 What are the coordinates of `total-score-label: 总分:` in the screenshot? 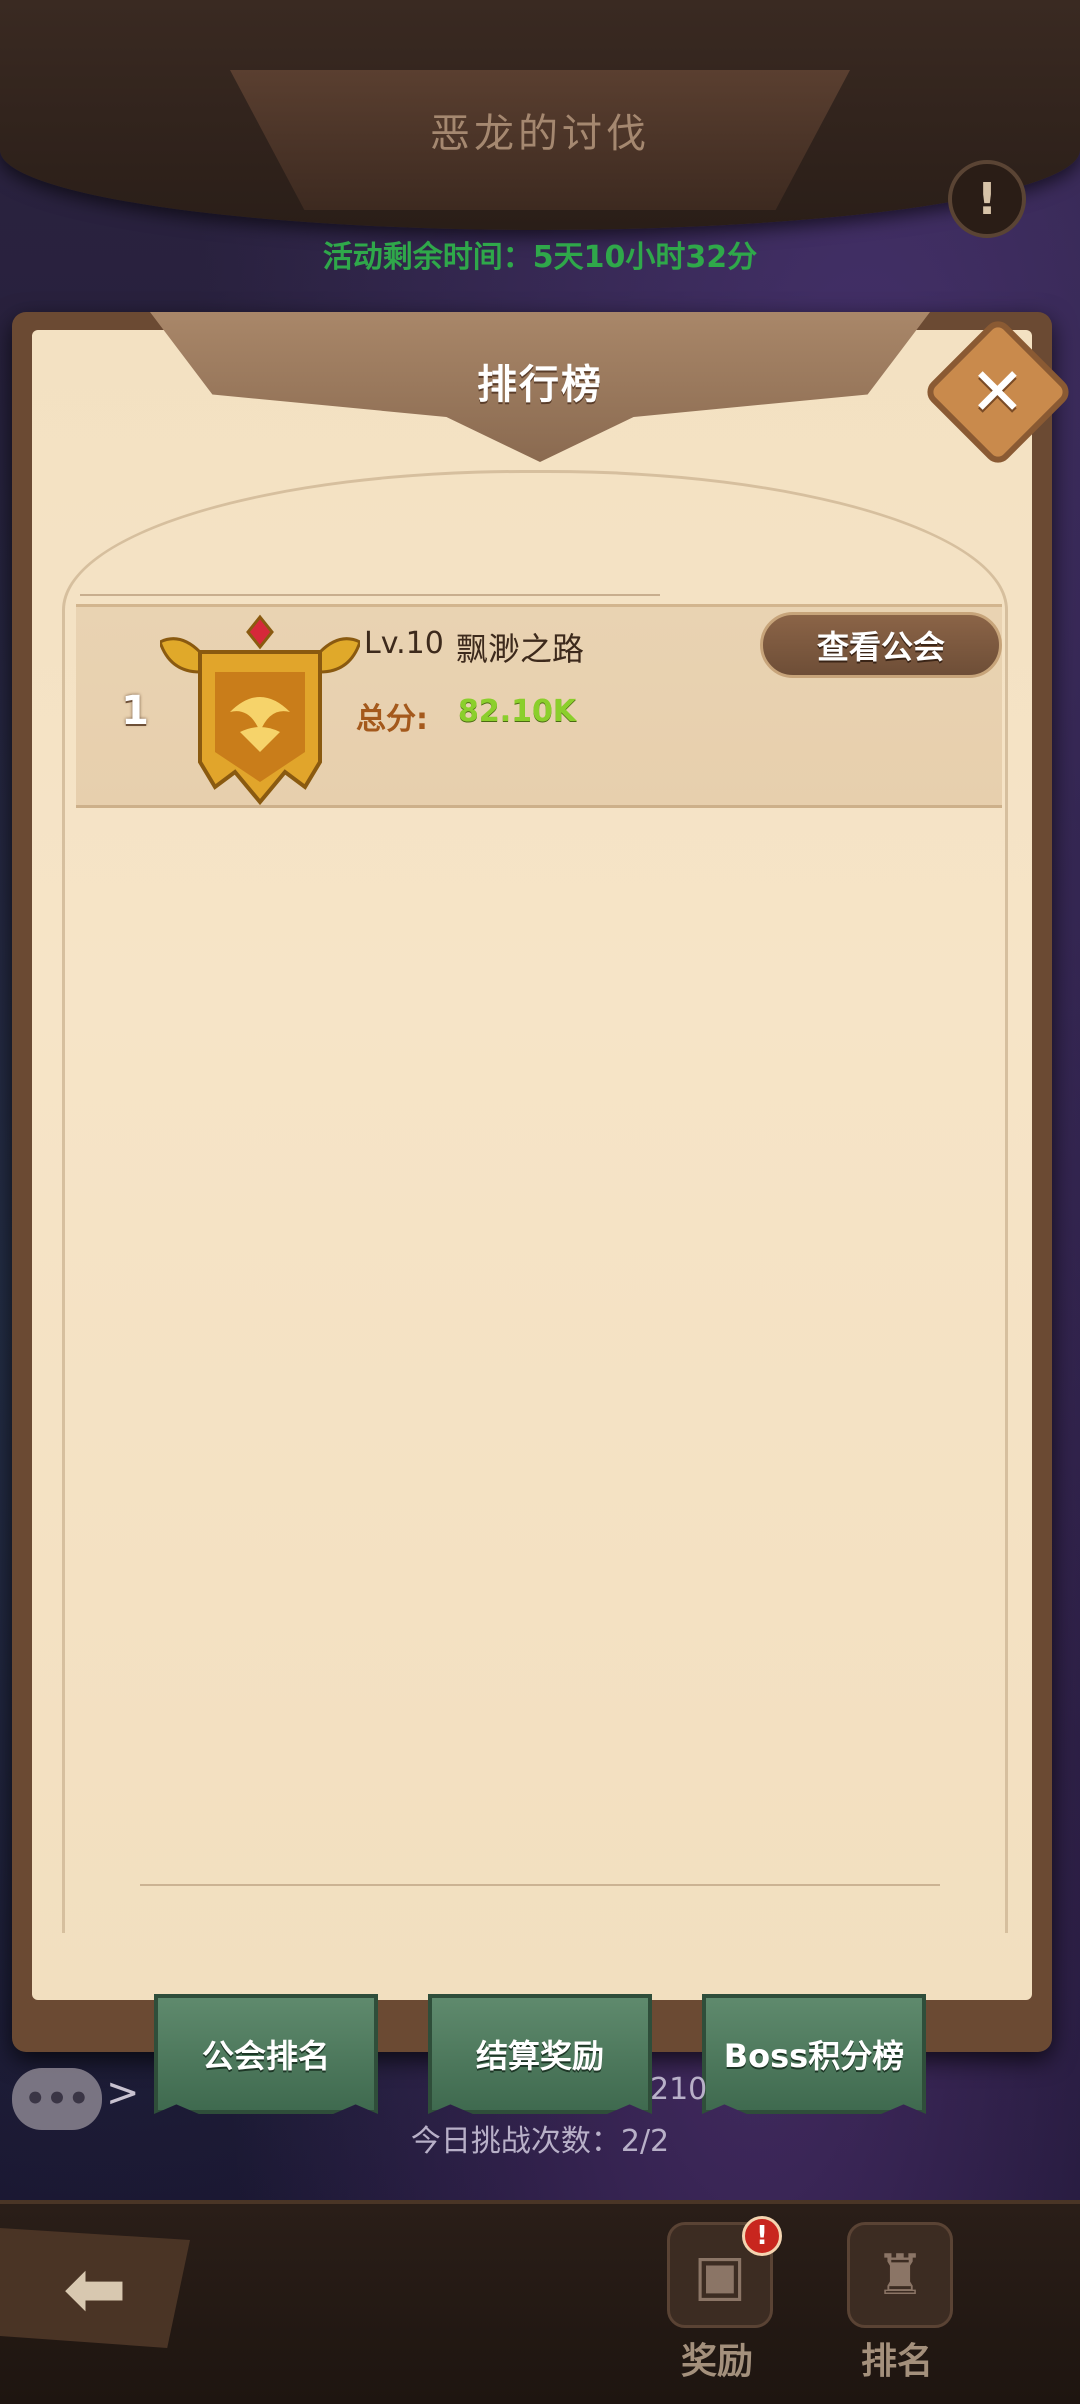 It's located at (392, 719).